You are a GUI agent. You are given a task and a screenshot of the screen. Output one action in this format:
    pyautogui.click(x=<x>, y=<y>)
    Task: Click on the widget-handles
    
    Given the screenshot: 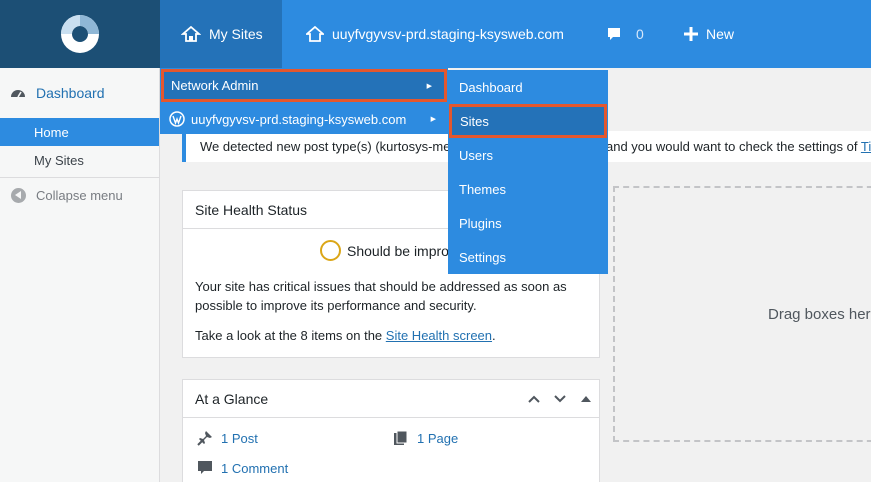 What is the action you would take?
    pyautogui.click(x=560, y=399)
    